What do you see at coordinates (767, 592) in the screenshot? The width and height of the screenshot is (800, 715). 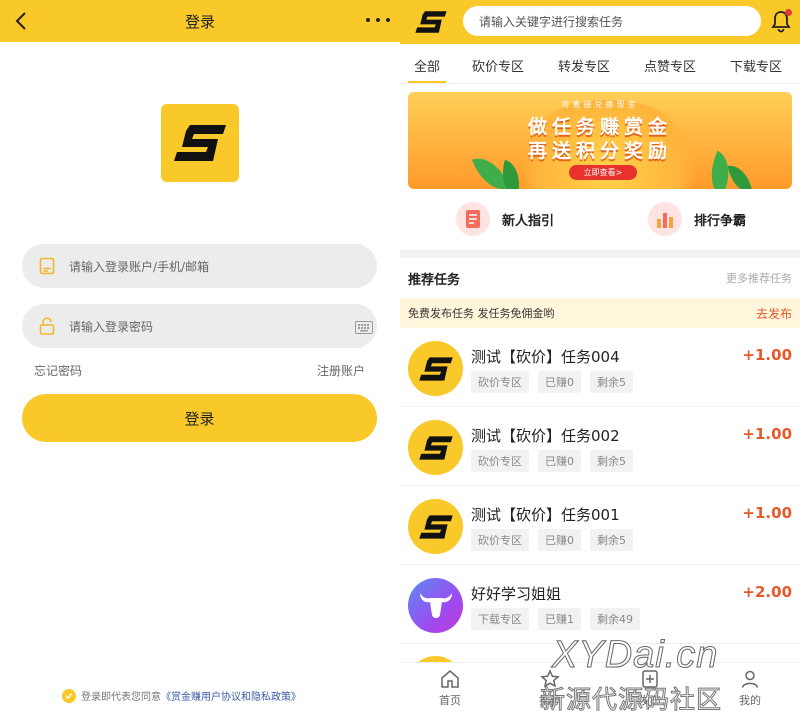 I see `task-reward: +2.00` at bounding box center [767, 592].